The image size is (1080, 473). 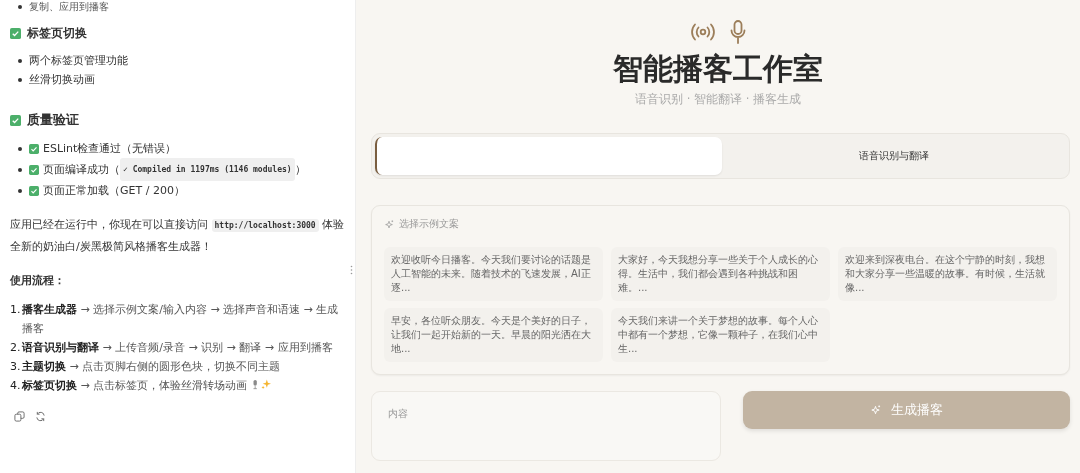 I want to click on section-label: 选择示例文案, so click(x=429, y=224).